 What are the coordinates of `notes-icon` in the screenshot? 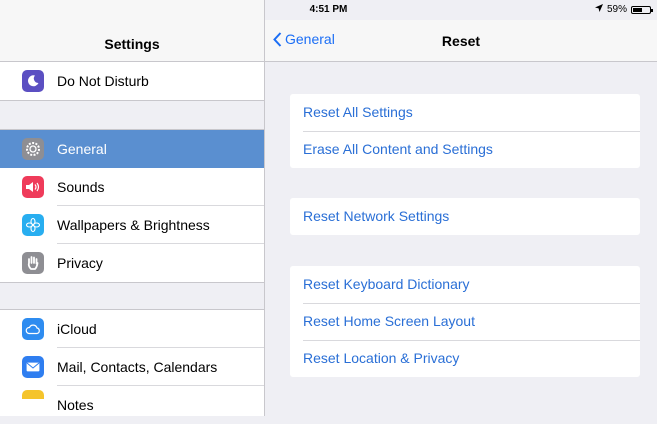 It's located at (33, 401).